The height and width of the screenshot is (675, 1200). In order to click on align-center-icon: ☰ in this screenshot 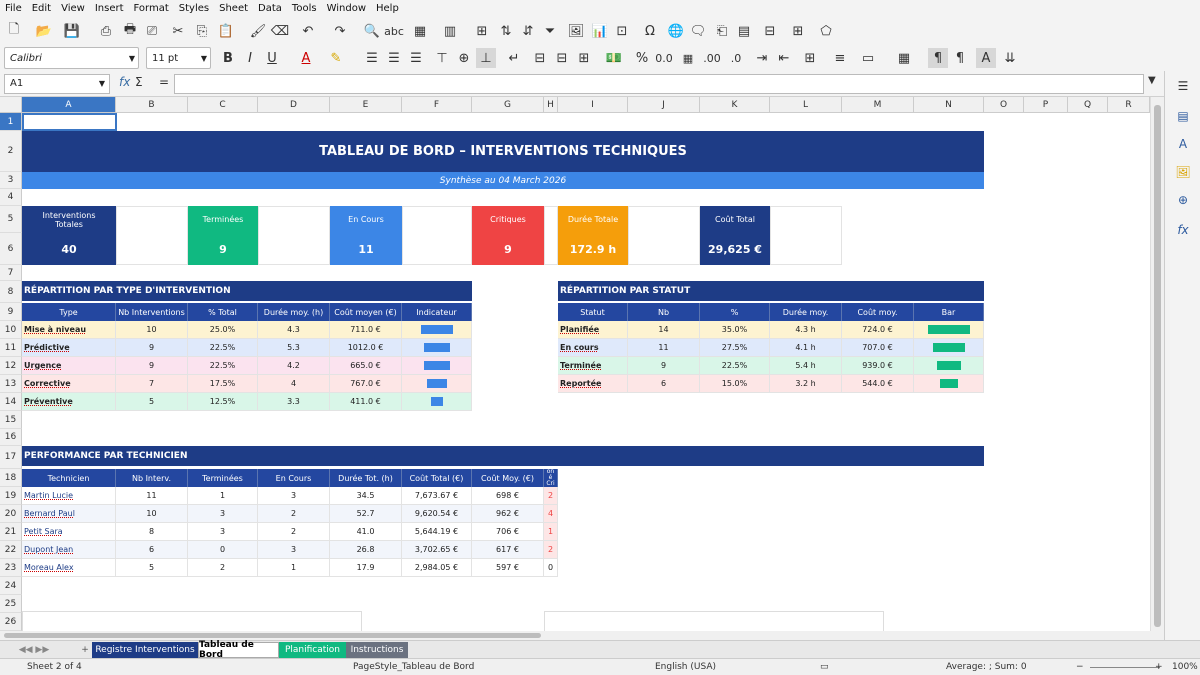, I will do `click(394, 58)`.